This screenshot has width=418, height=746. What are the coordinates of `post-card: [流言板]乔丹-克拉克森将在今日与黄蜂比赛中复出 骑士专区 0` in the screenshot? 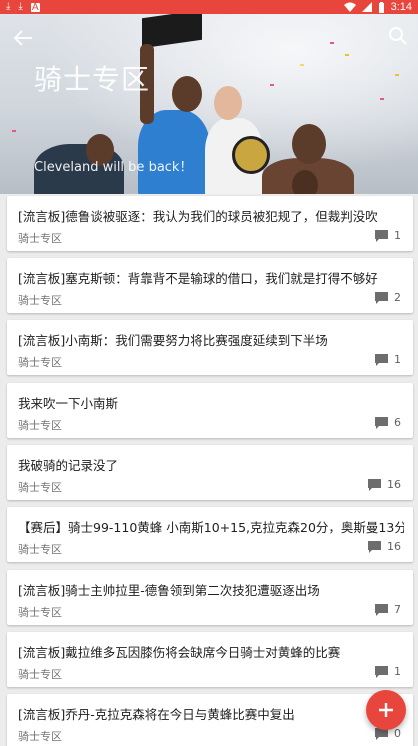 It's located at (210, 720).